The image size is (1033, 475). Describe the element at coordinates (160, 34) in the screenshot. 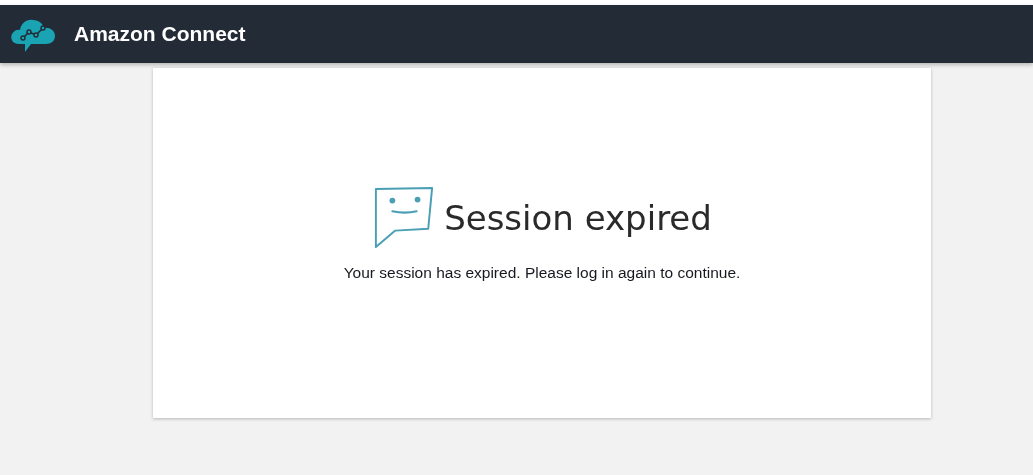

I see `app-title: Amazon Connect` at that location.